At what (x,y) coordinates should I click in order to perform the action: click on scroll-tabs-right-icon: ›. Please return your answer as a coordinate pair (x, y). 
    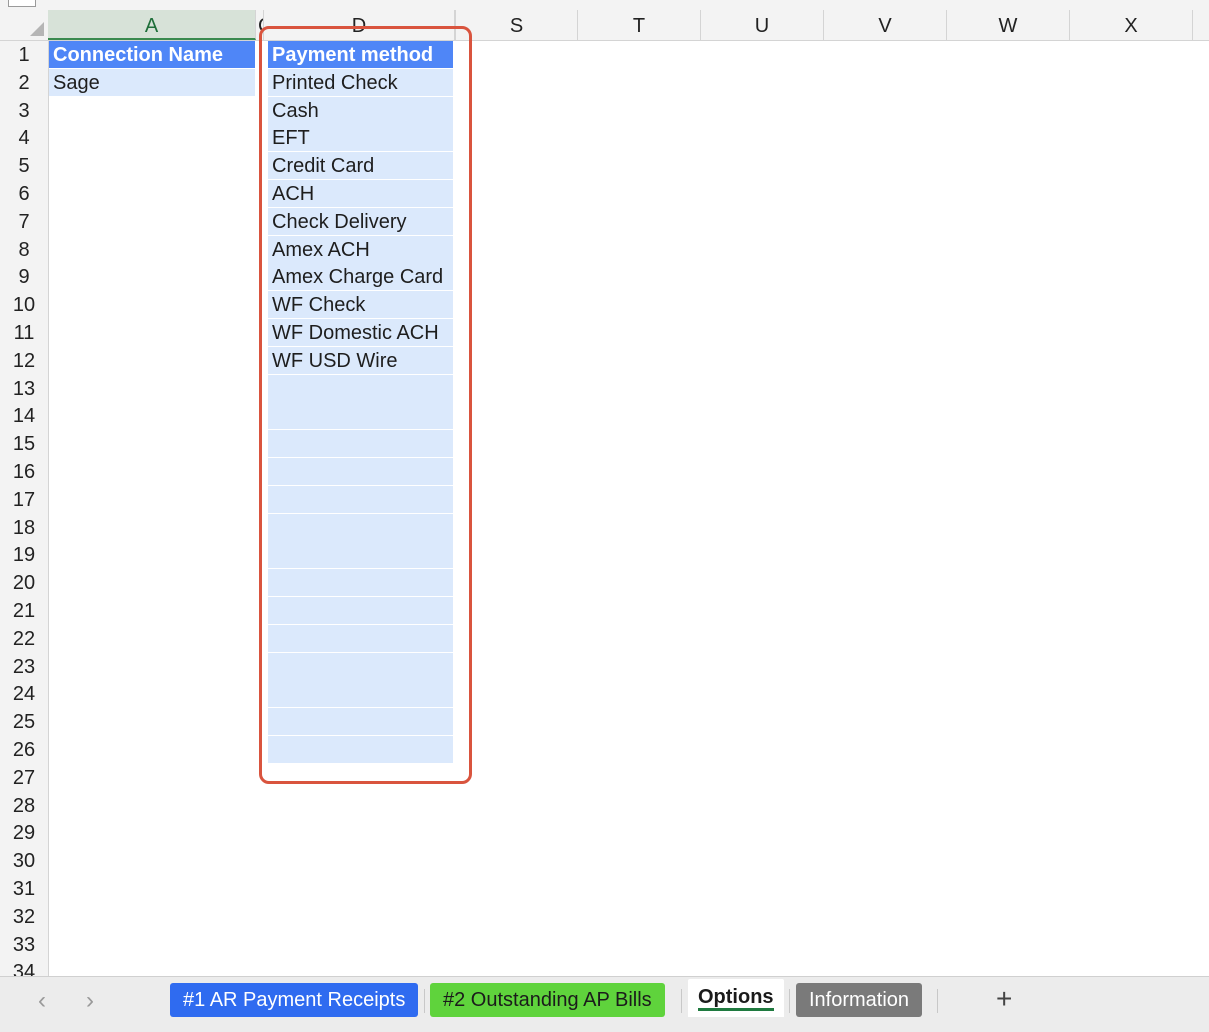
    Looking at the image, I should click on (90, 1001).